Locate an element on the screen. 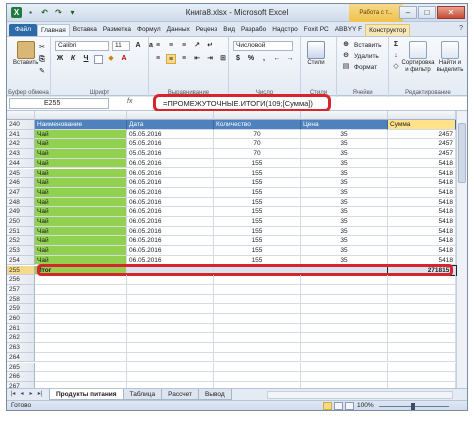  row-header: 256 is located at coordinates (21, 280).